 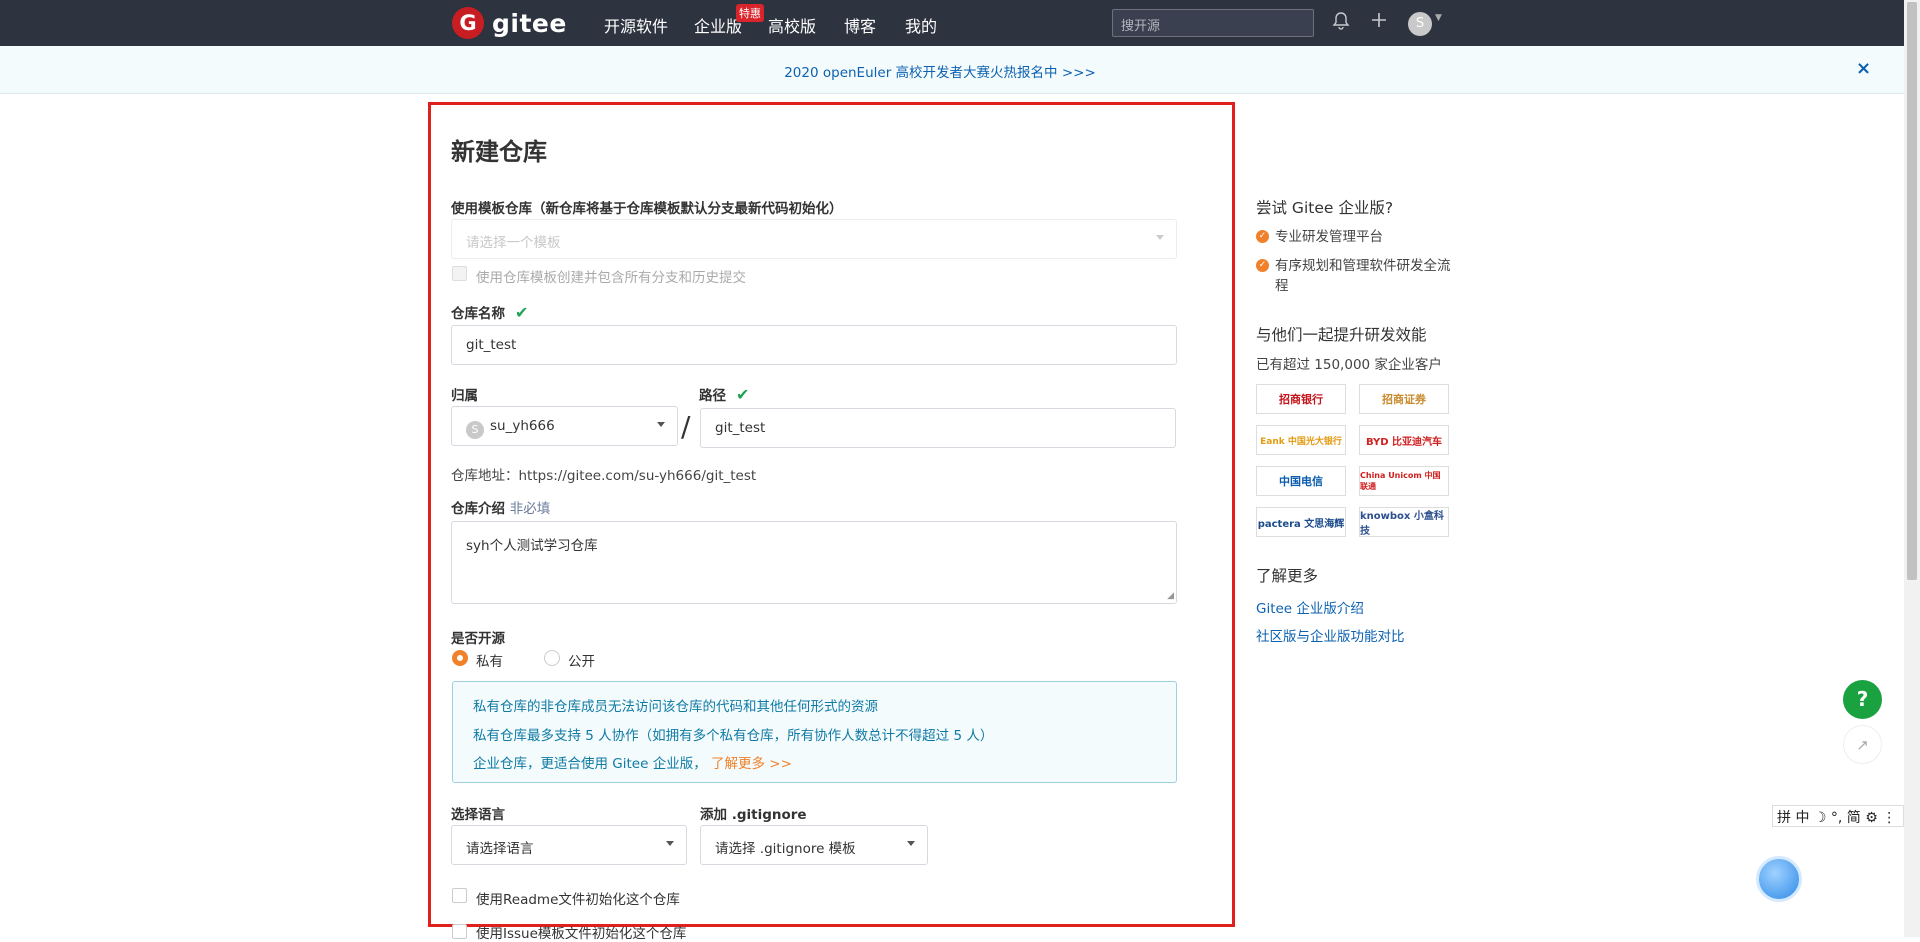 I want to click on user-avatar: S, so click(x=1420, y=24).